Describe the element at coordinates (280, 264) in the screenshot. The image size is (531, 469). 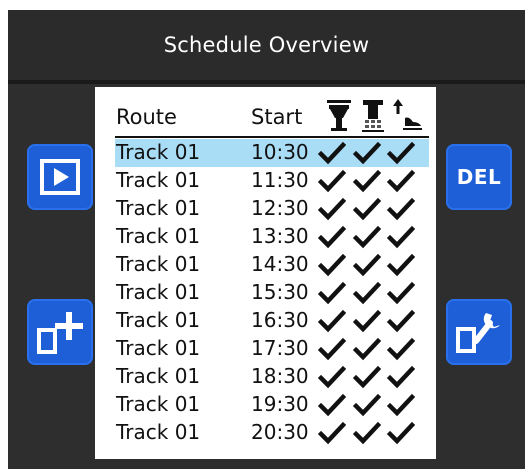
I see `start-cell: 14:30` at that location.